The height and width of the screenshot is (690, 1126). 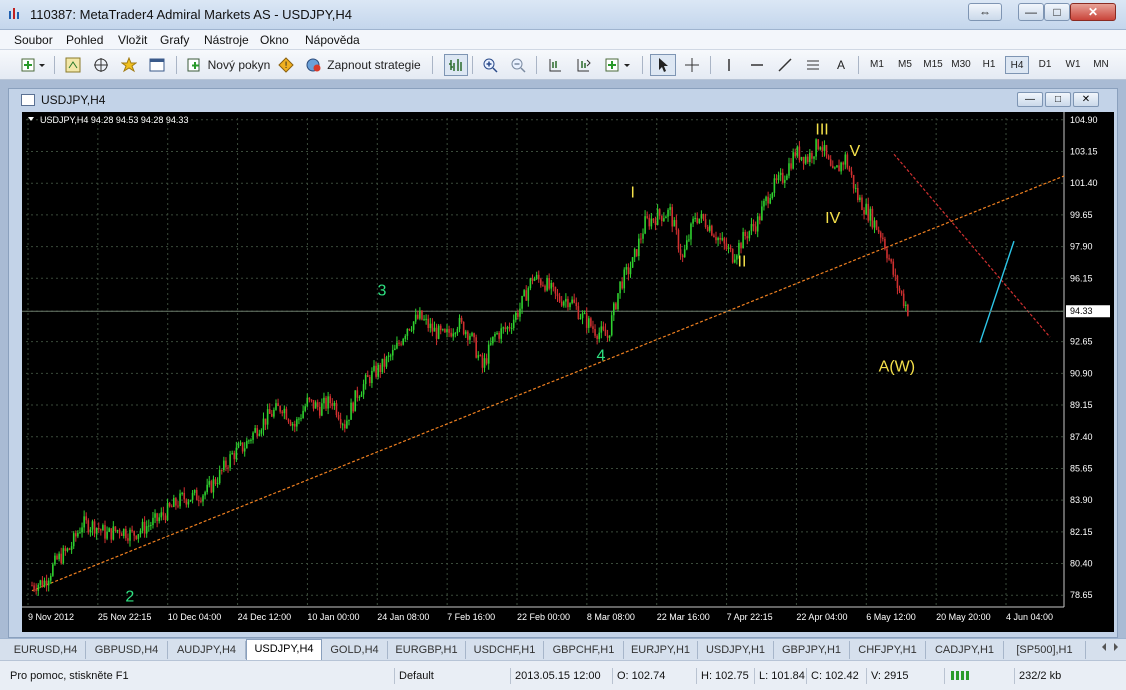 What do you see at coordinates (989, 65) in the screenshot?
I see `timeframe-h1: H1` at bounding box center [989, 65].